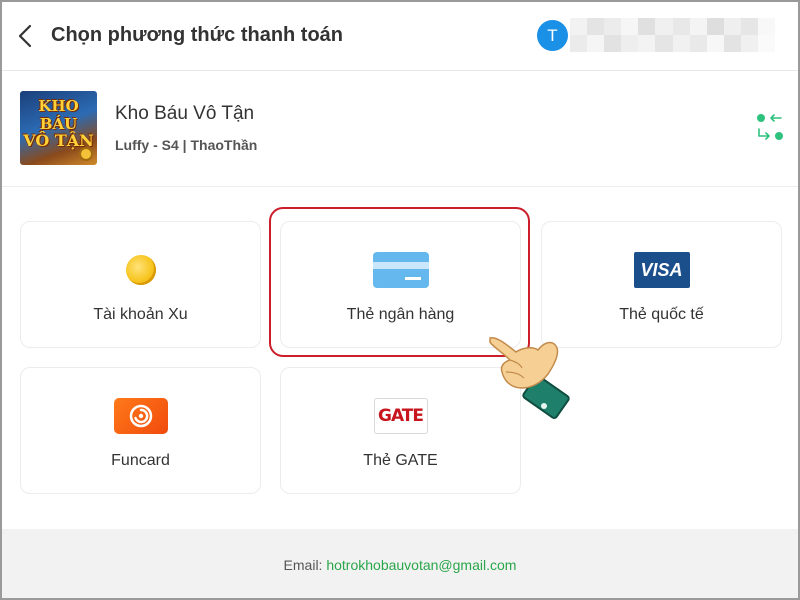 The height and width of the screenshot is (600, 800). What do you see at coordinates (400, 36) in the screenshot?
I see `header-bar: Chọn phương thức thanh toán T` at bounding box center [400, 36].